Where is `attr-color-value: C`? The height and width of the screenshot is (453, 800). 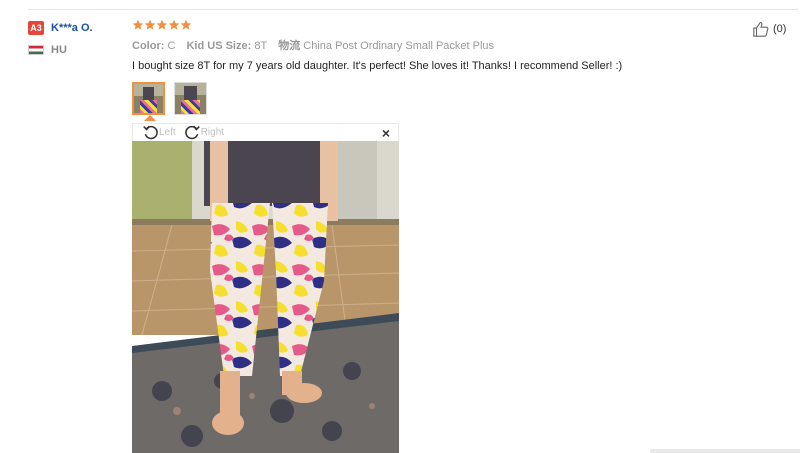 attr-color-value: C is located at coordinates (171, 46).